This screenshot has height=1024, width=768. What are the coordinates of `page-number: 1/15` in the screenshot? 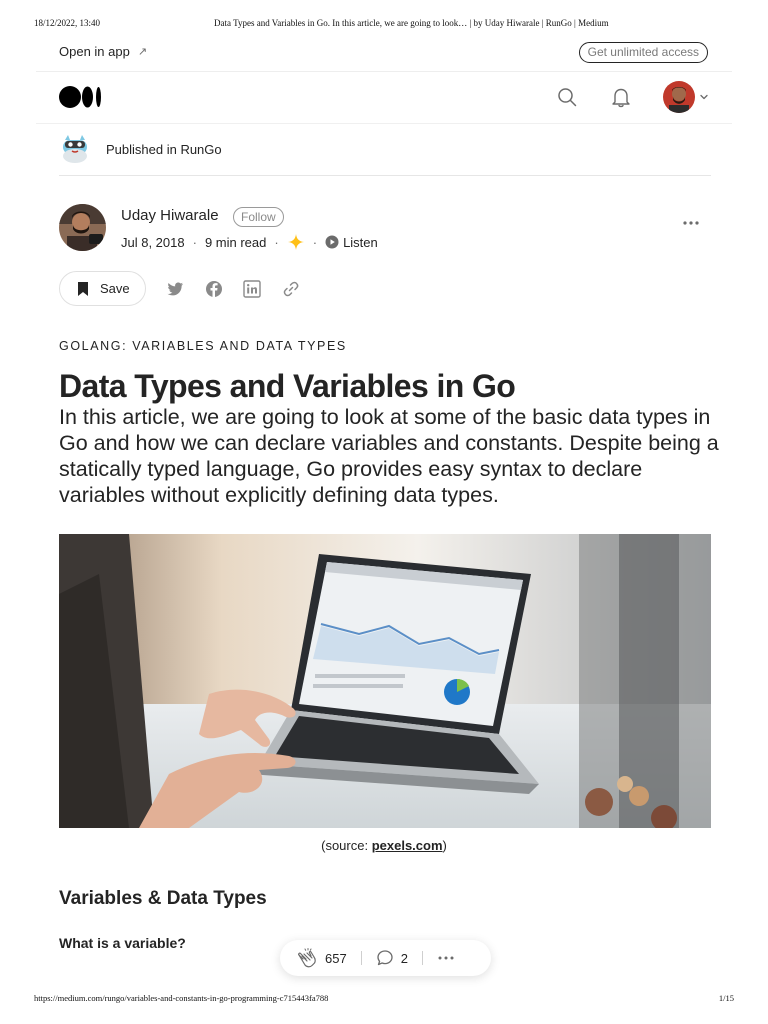 It's located at (726, 998).